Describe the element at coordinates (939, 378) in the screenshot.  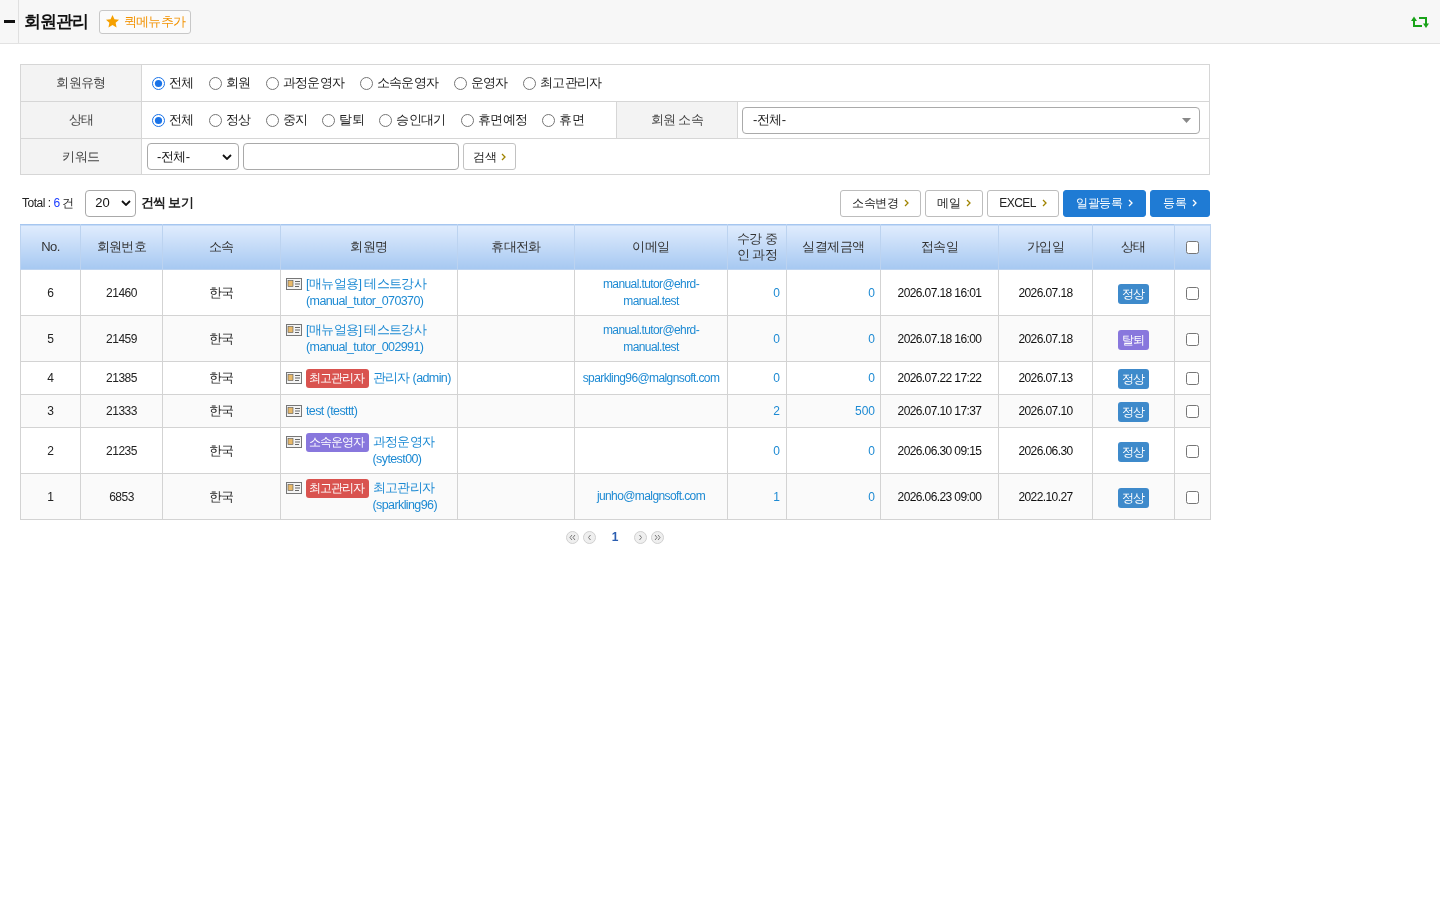
I see `table-cell: 2026.07.22 17:22` at that location.